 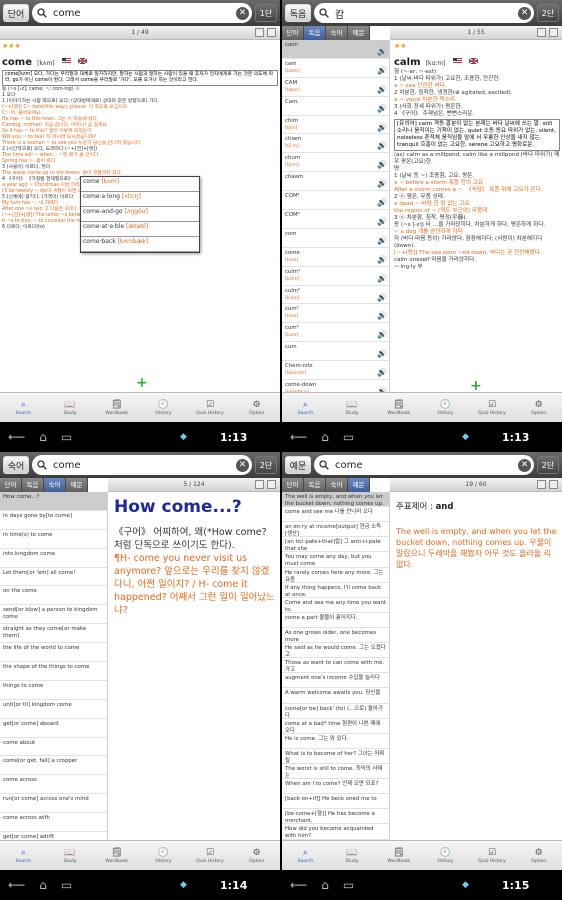 I want to click on mode-button: 독음, so click(x=298, y=13).